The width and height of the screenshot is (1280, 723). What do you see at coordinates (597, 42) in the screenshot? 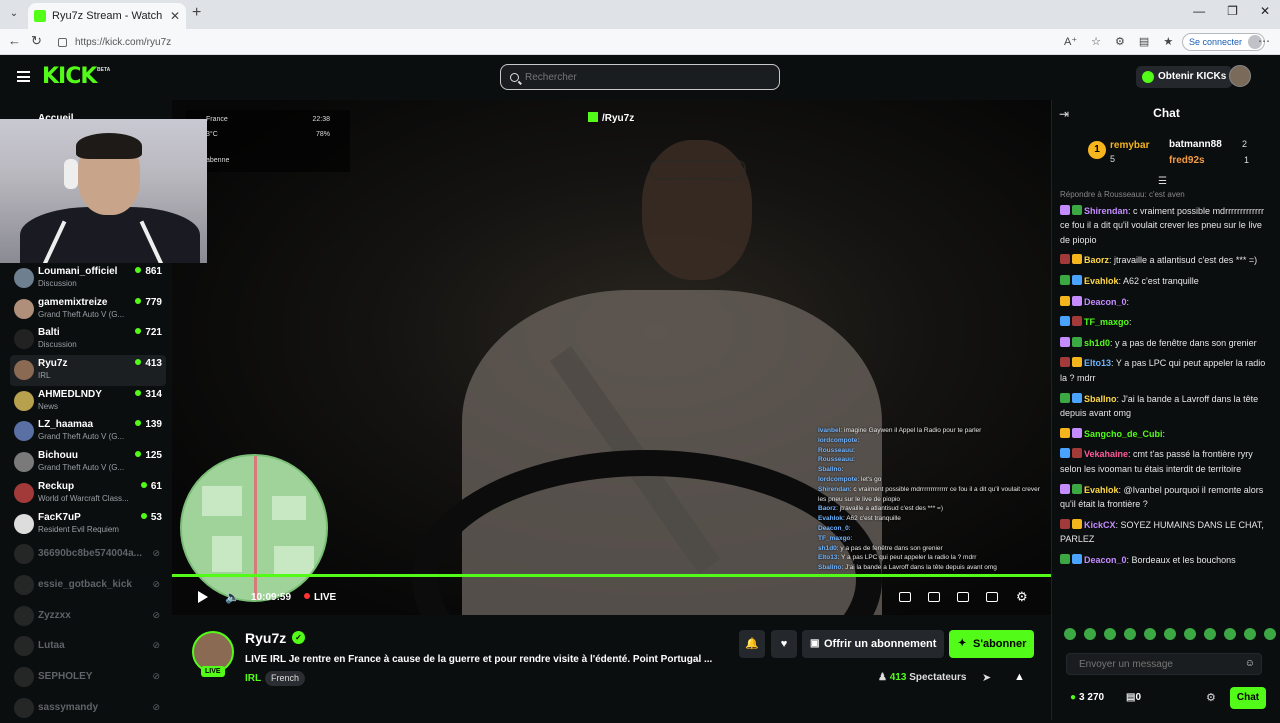
I see `url-field: https://kick.com/ryu7z` at bounding box center [597, 42].